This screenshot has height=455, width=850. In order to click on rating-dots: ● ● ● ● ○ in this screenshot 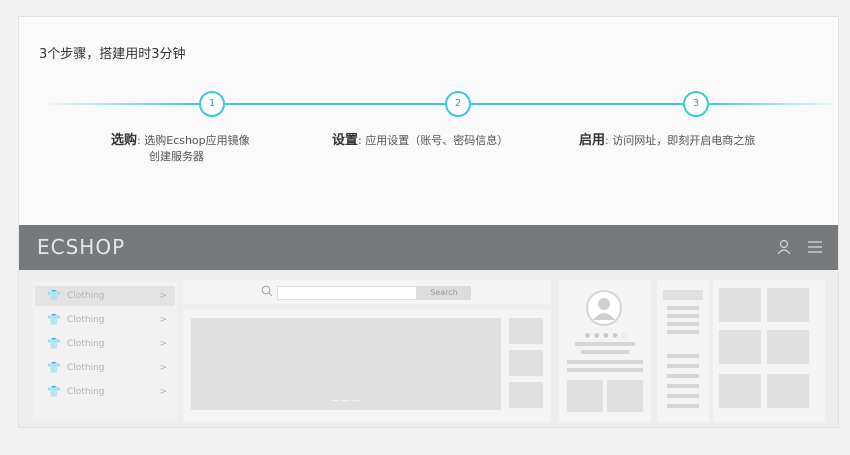, I will do `click(606, 335)`.